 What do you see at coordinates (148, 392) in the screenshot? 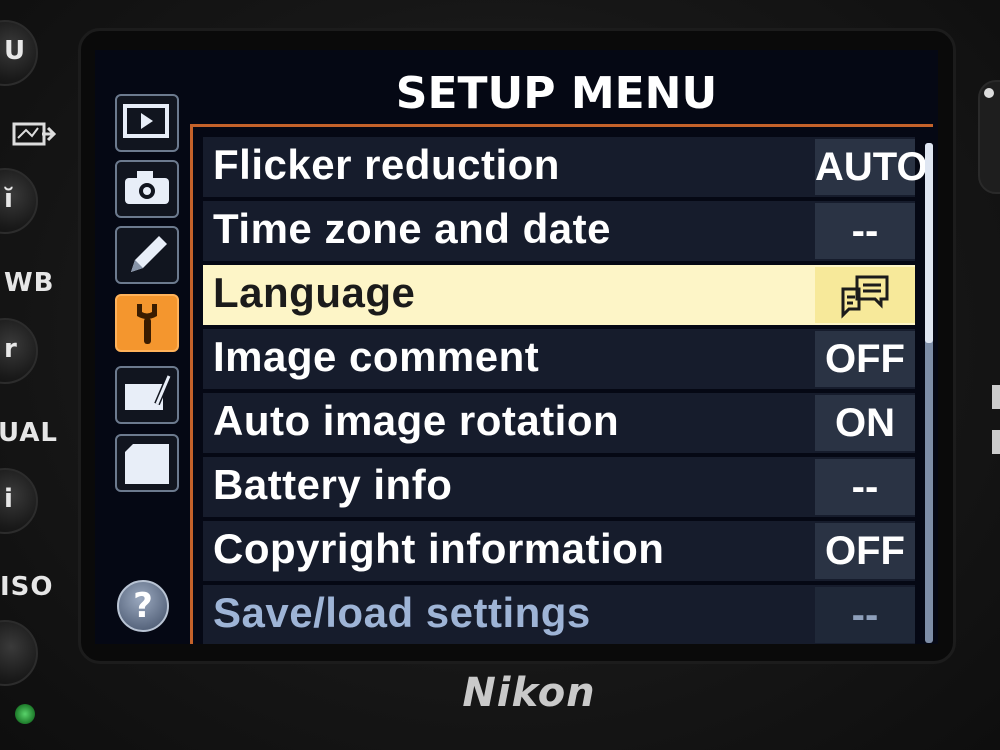
I see `retouch-icon` at bounding box center [148, 392].